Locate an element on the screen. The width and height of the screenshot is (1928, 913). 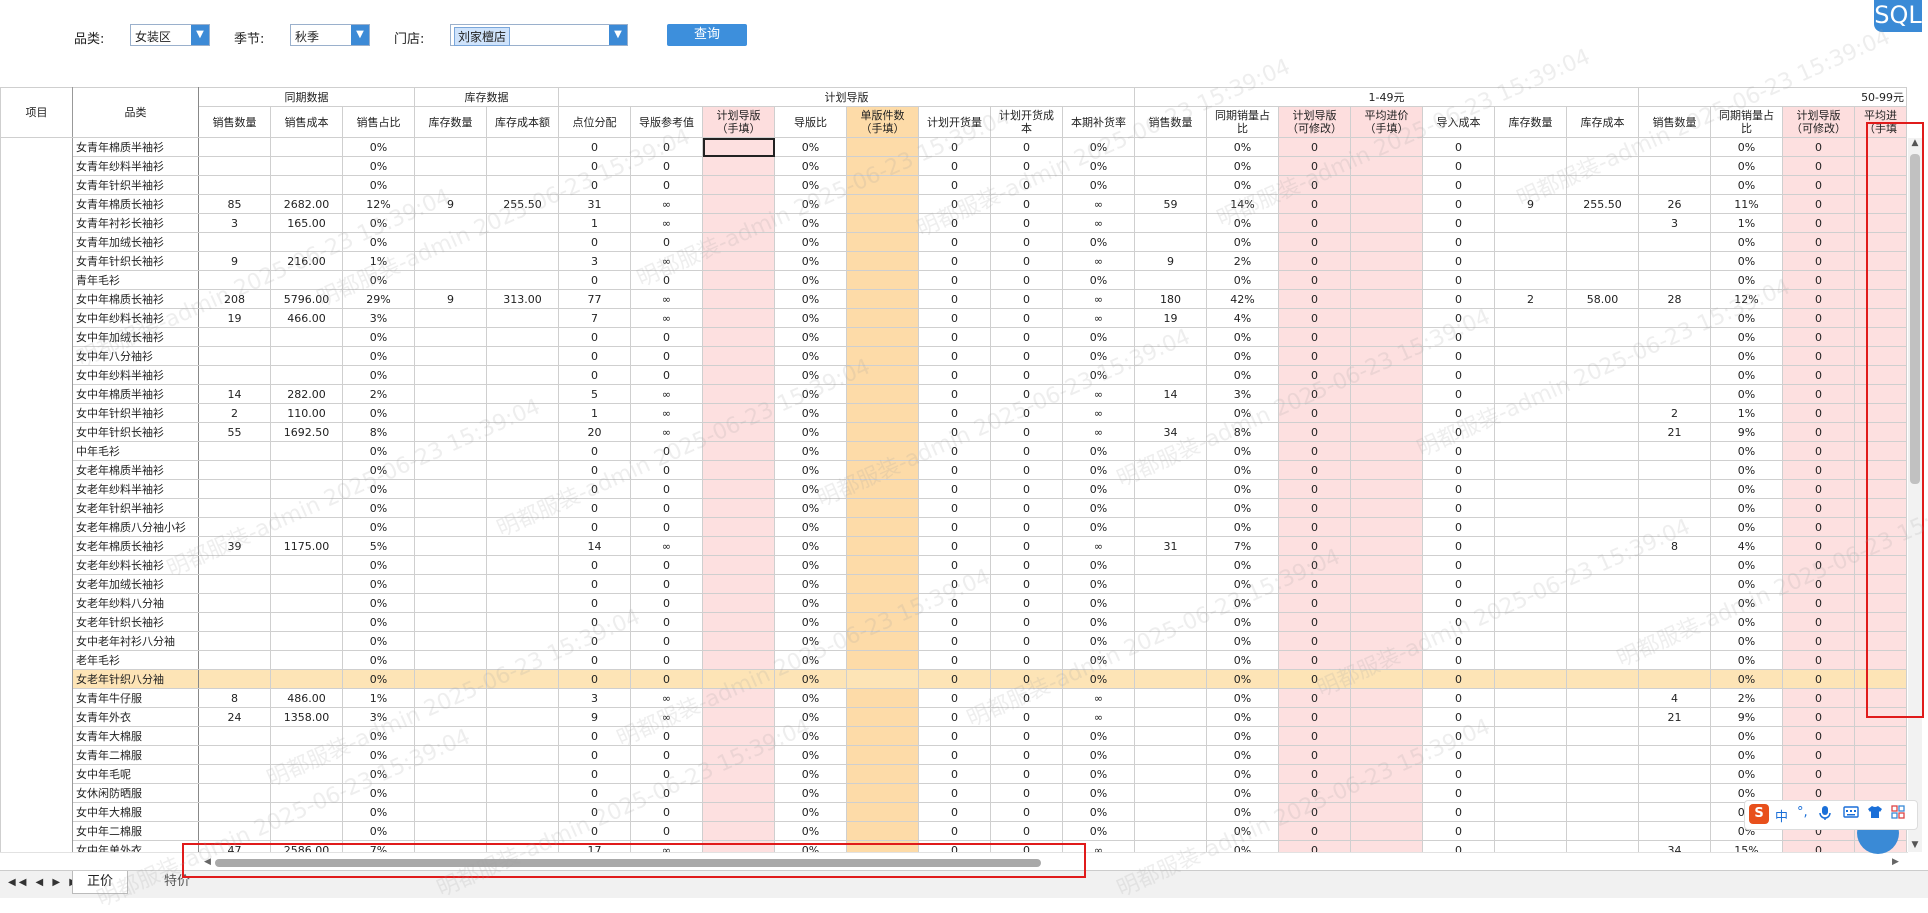
chevron-down-icon: ▼ is located at coordinates (618, 35).